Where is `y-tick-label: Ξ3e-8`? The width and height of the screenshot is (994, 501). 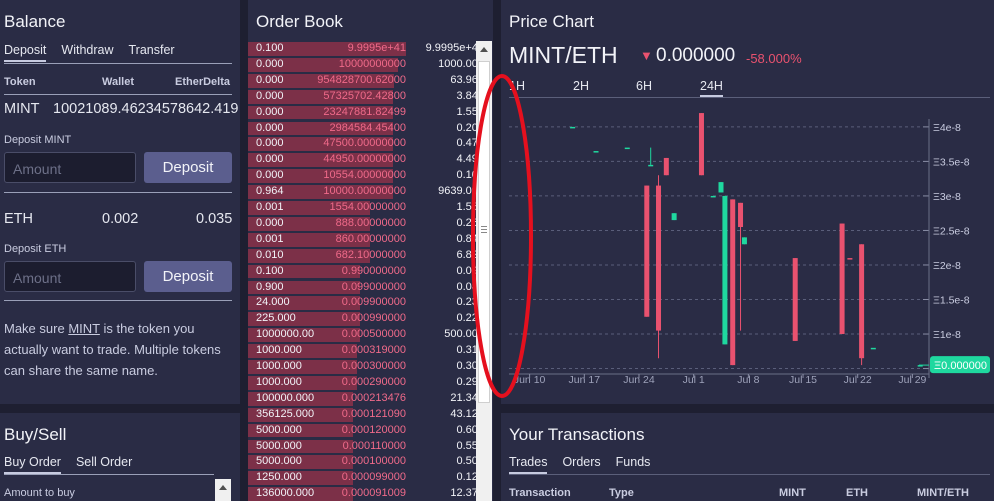
y-tick-label: Ξ3e-8 is located at coordinates (947, 197).